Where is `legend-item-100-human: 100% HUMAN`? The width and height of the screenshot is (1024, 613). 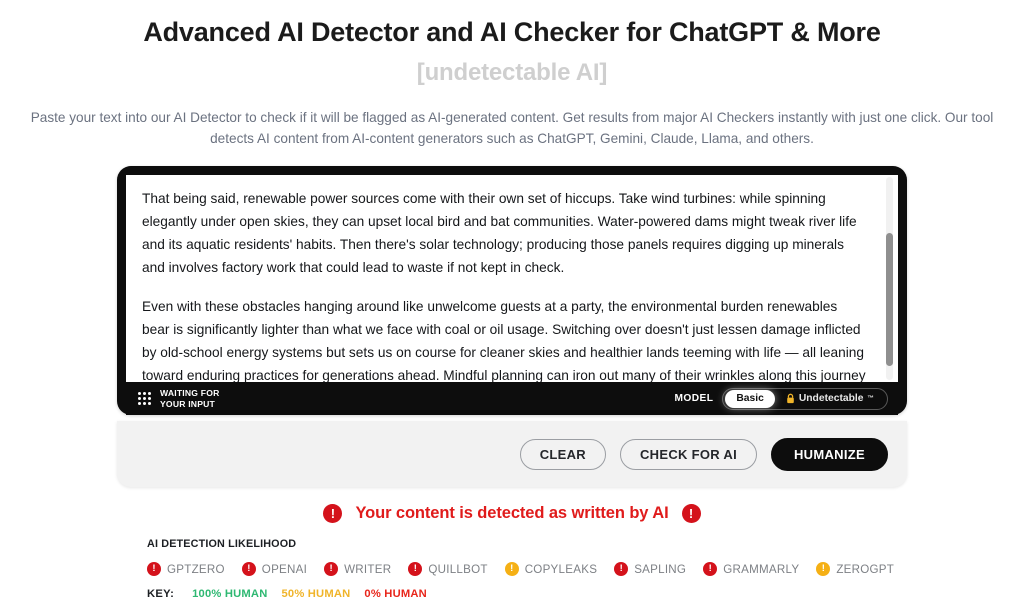
legend-item-100-human: 100% HUMAN is located at coordinates (230, 594).